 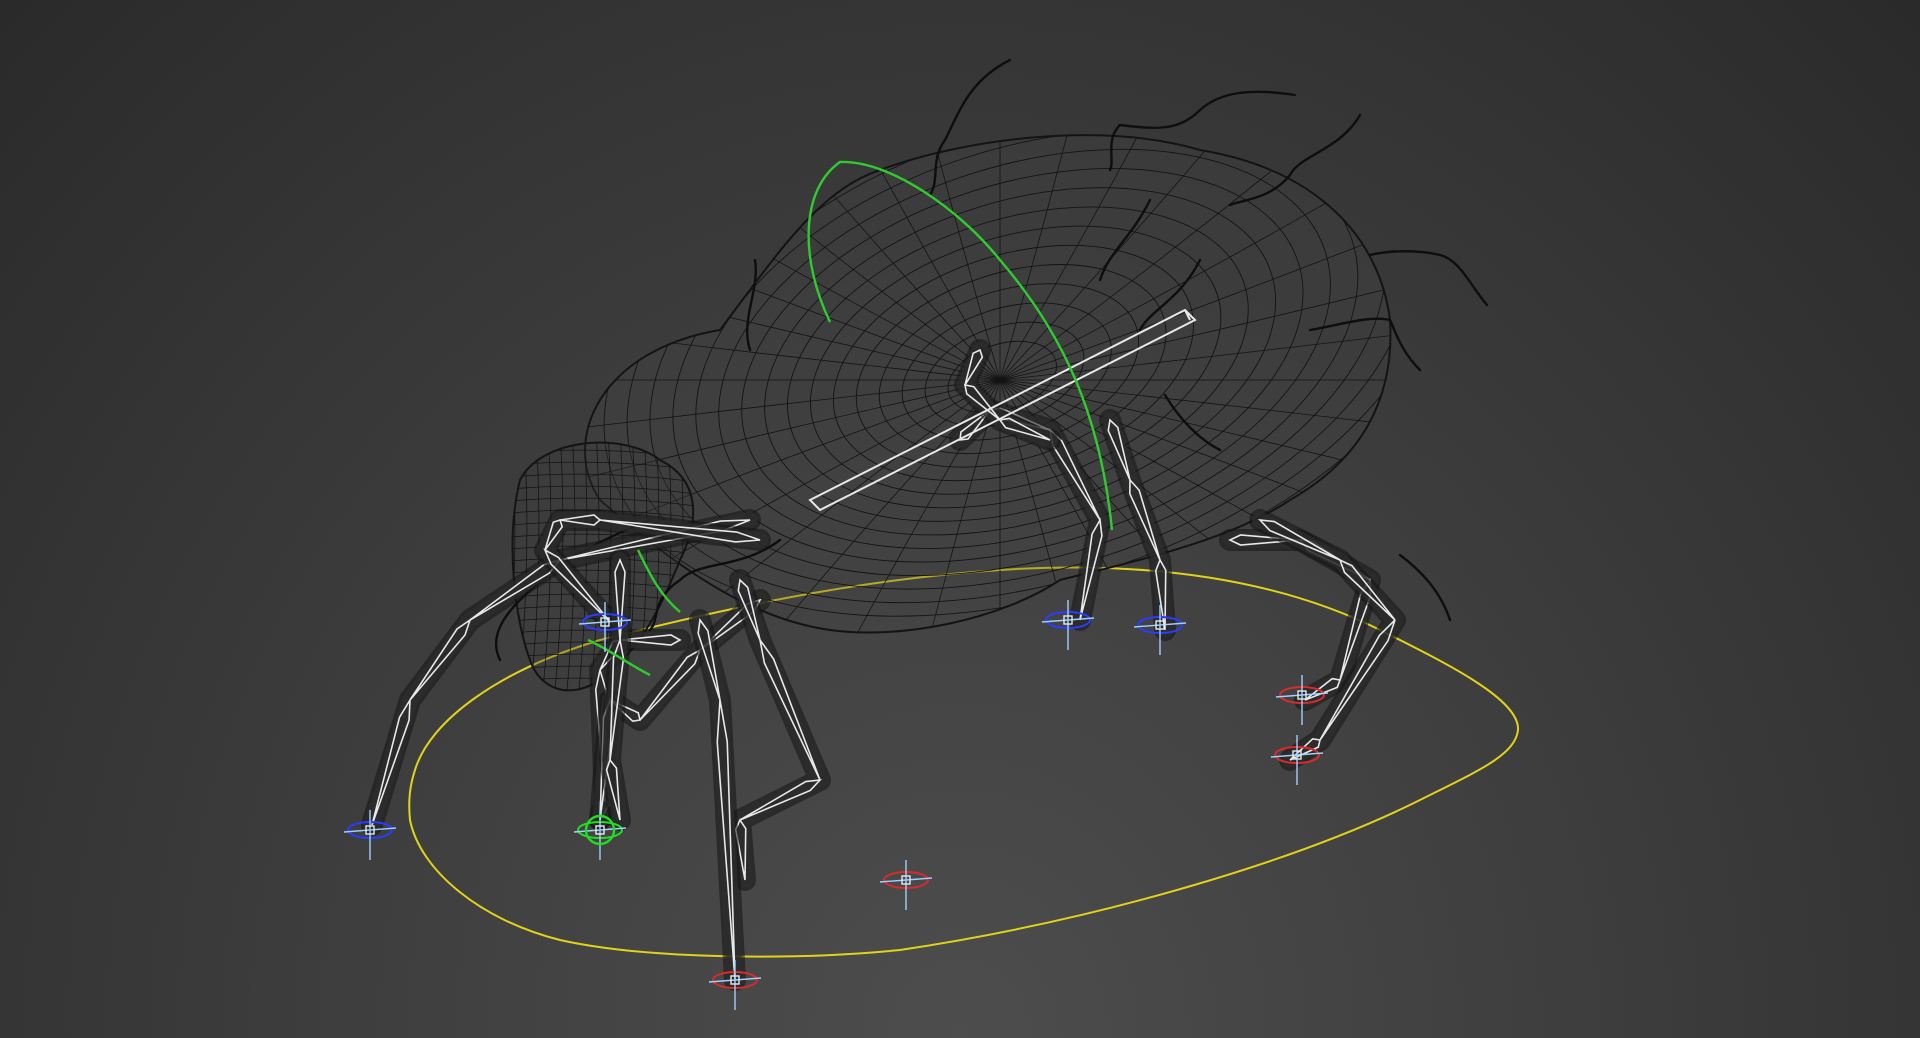 I want to click on ik-target-foot-front-a, so click(x=906, y=885).